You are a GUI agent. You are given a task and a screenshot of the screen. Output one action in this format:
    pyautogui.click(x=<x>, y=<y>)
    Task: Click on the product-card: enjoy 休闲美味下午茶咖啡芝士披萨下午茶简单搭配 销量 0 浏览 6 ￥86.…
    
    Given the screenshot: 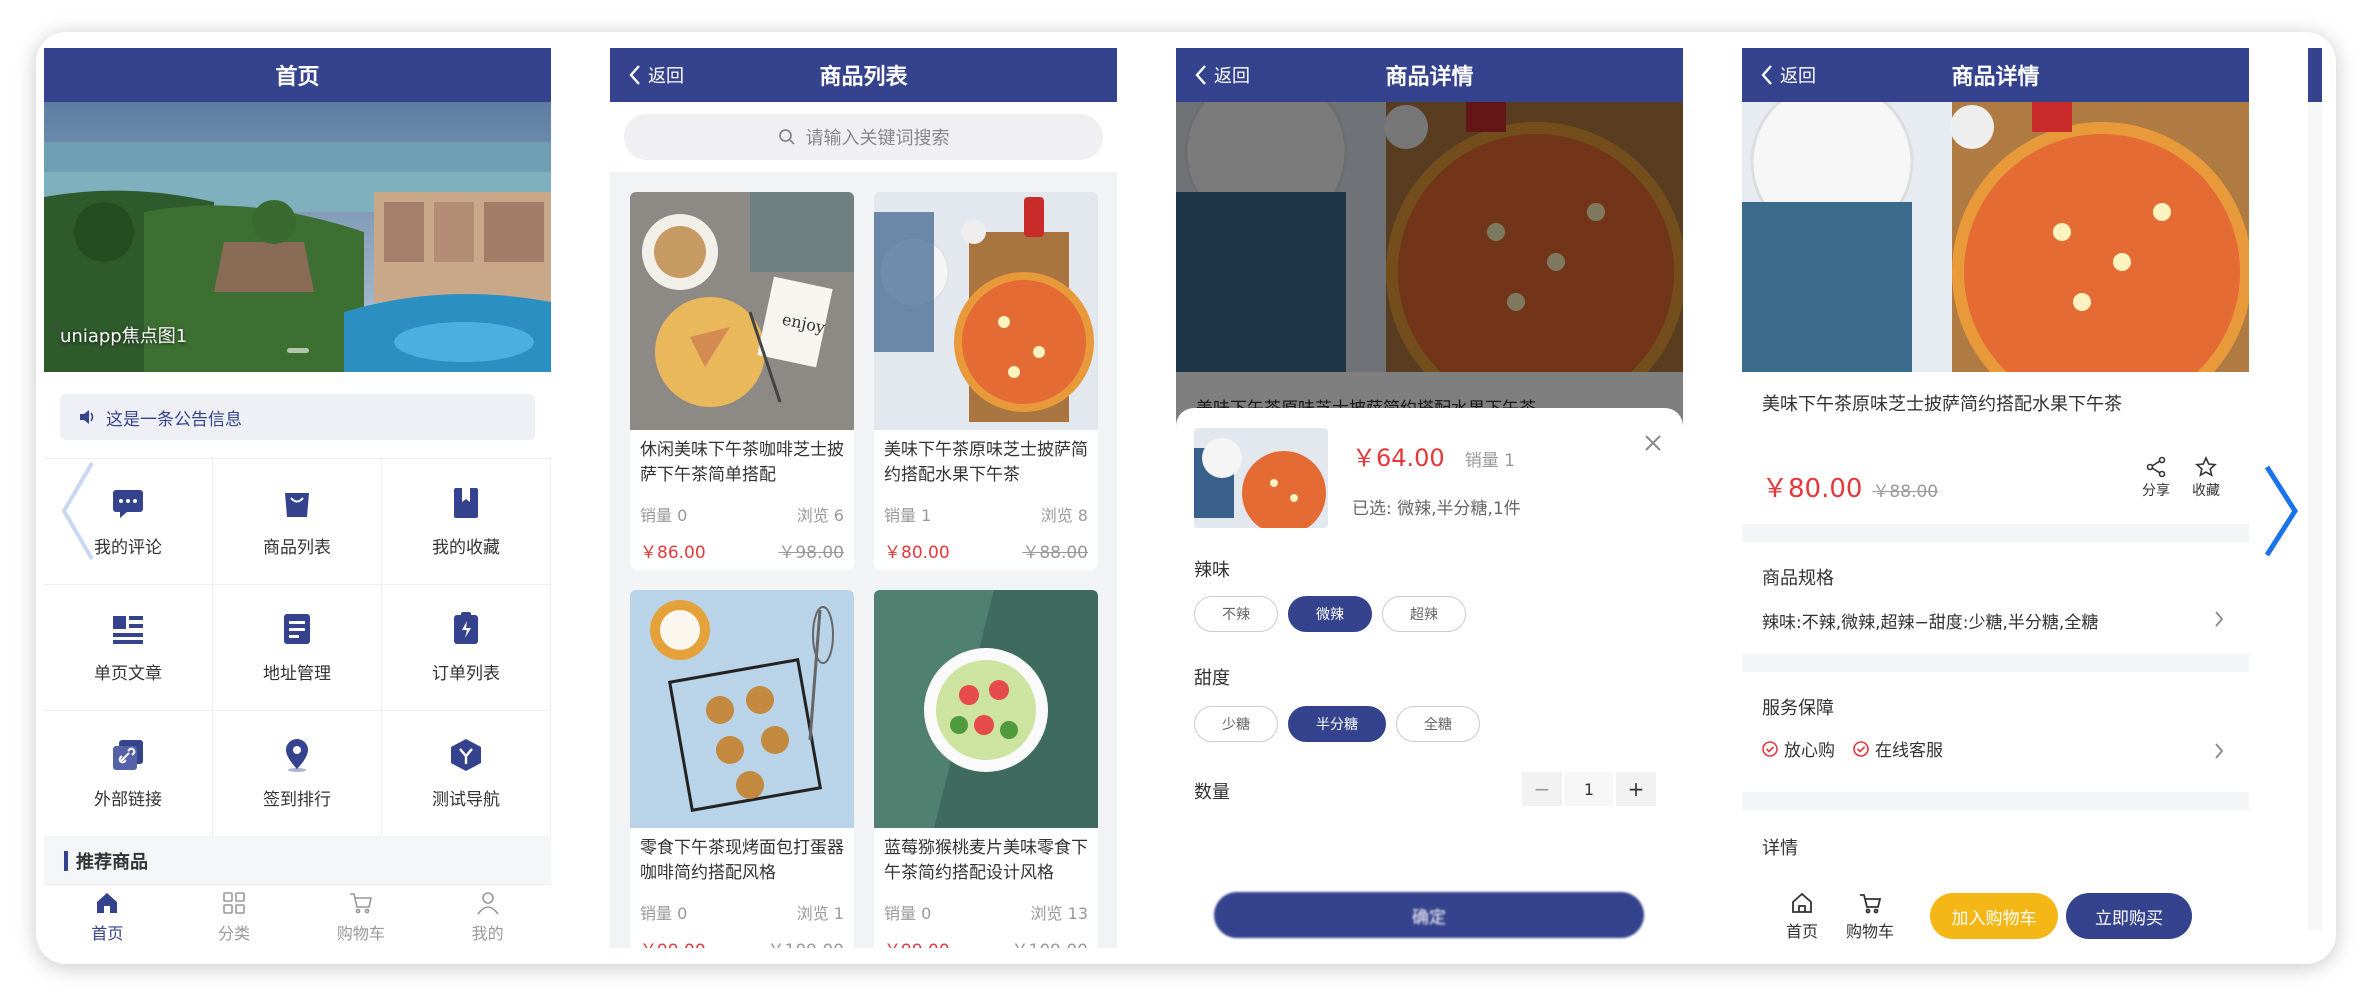 What is the action you would take?
    pyautogui.click(x=742, y=381)
    